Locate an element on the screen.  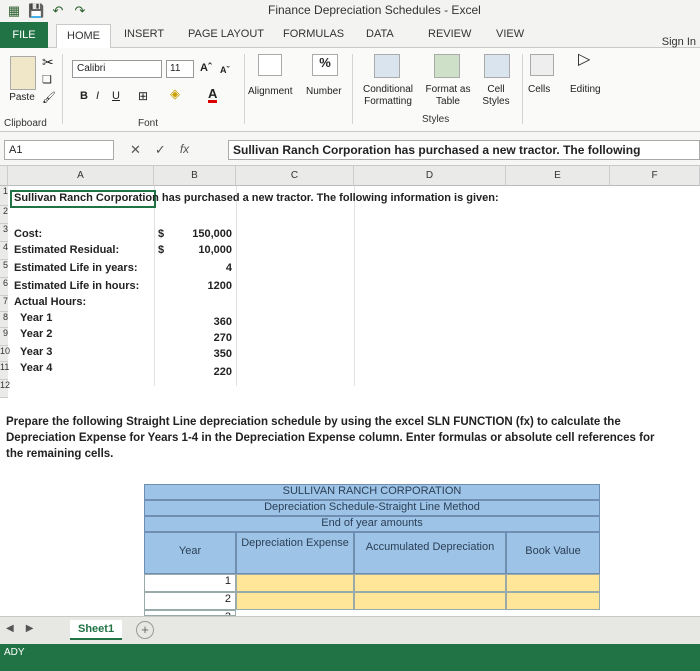
year-cell: 2 is located at coordinates (190, 601).